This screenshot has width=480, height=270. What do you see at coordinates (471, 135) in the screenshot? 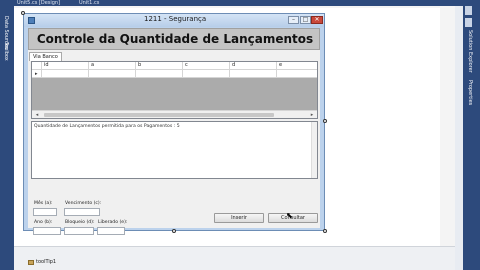
I see `right-tool-rail: Solution Explorer Properties` at bounding box center [471, 135].